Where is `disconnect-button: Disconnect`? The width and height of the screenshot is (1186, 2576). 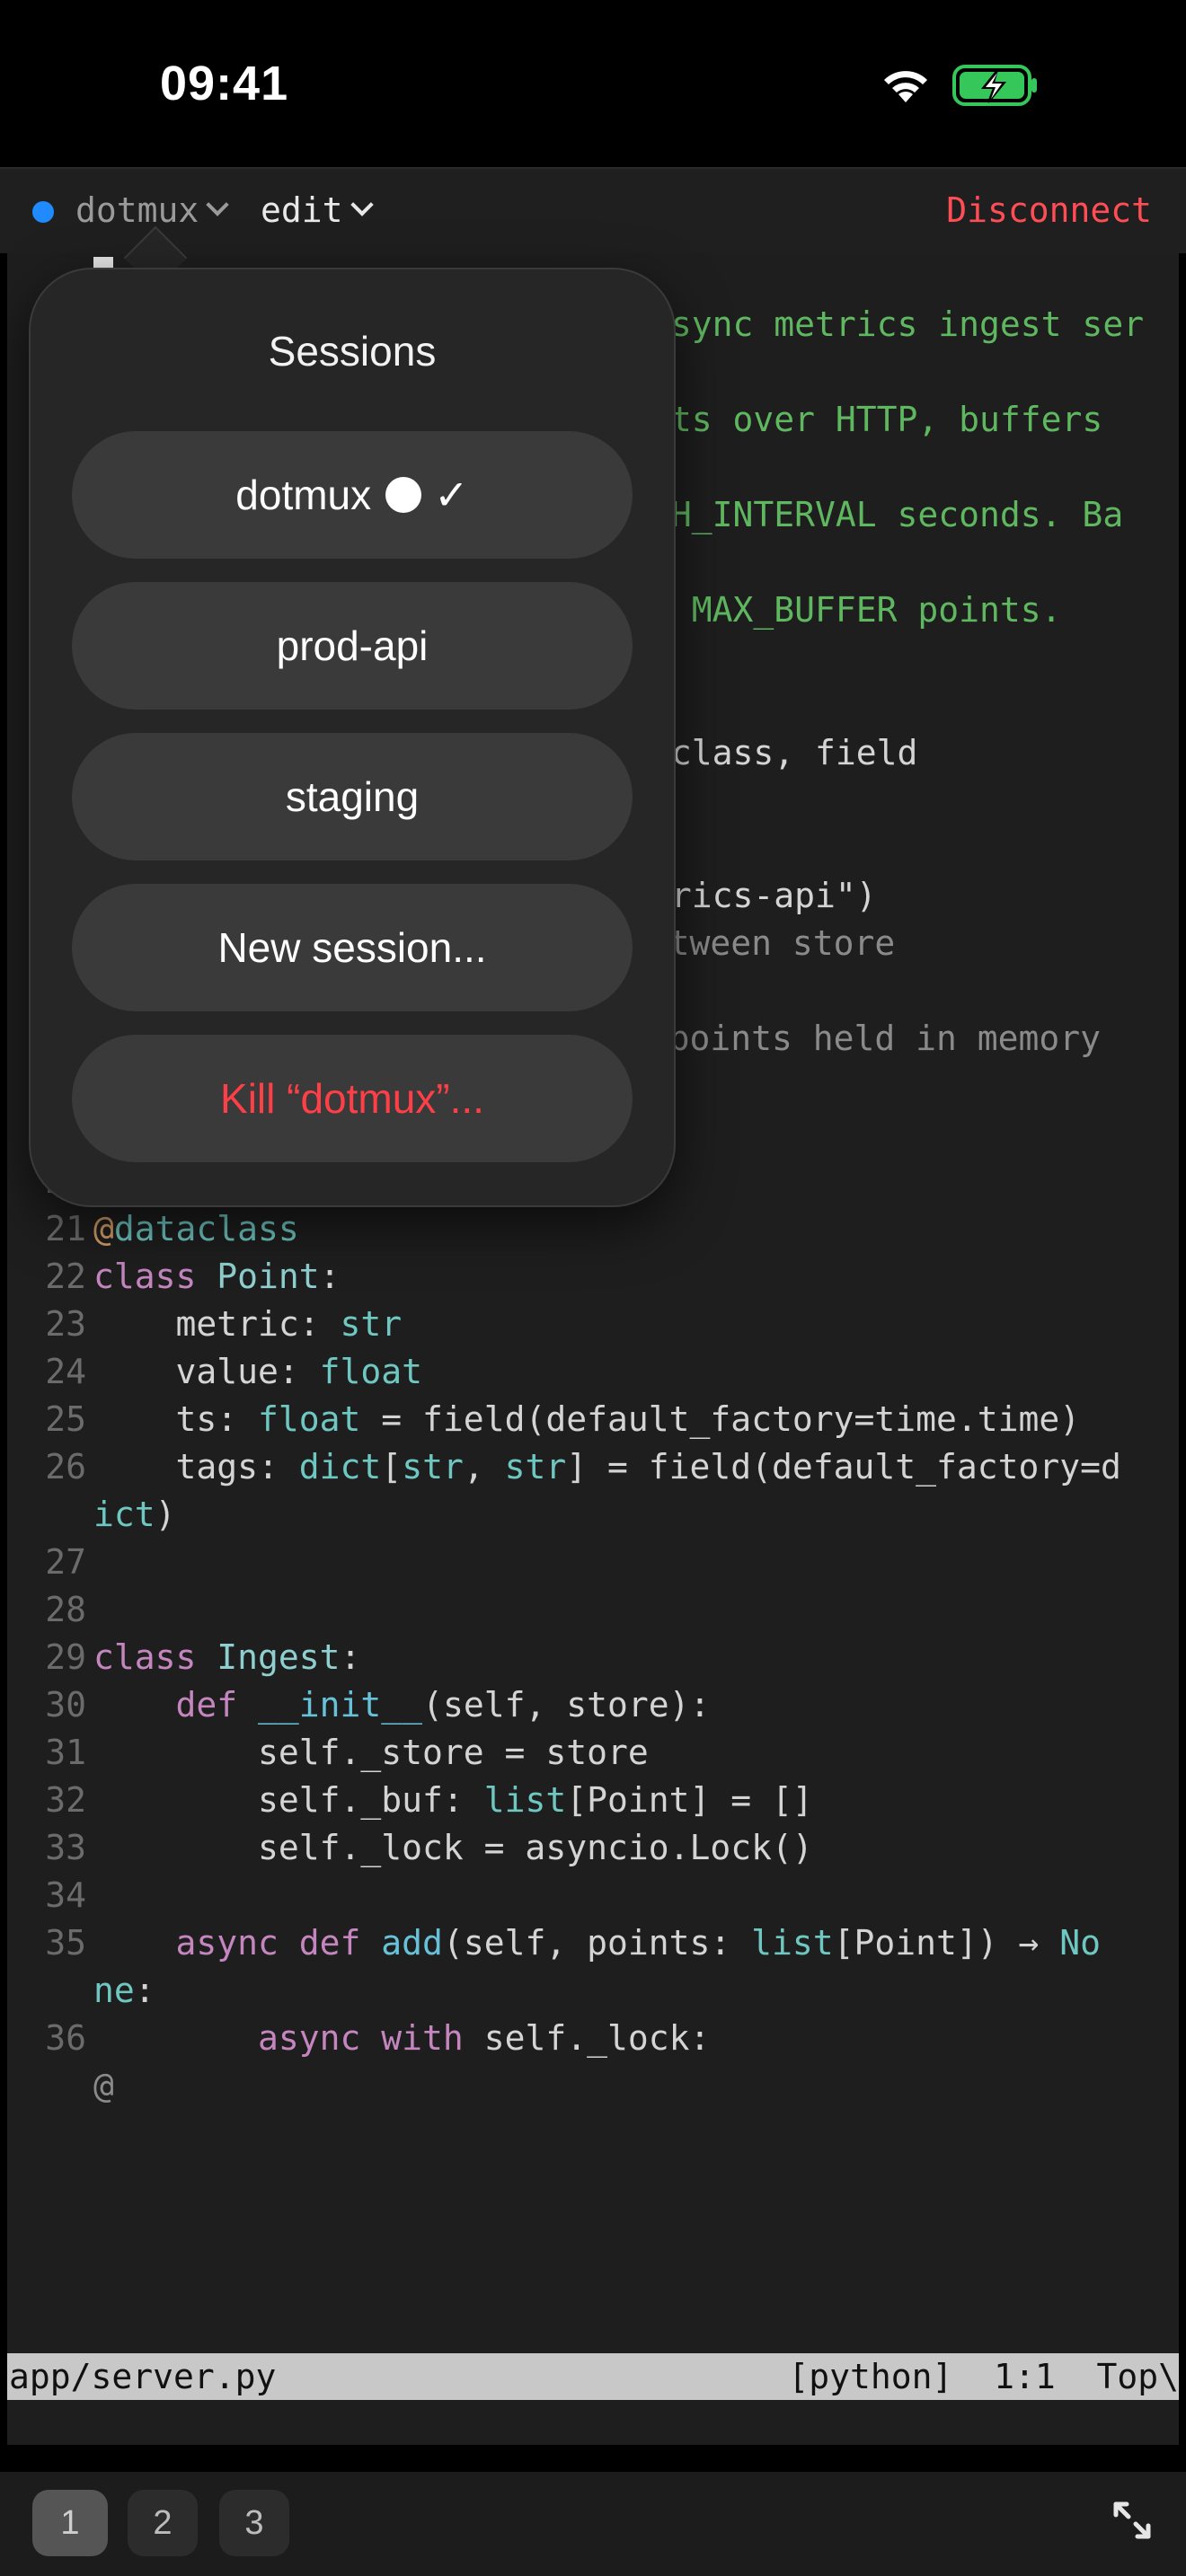
disconnect-button: Disconnect is located at coordinates (1049, 210).